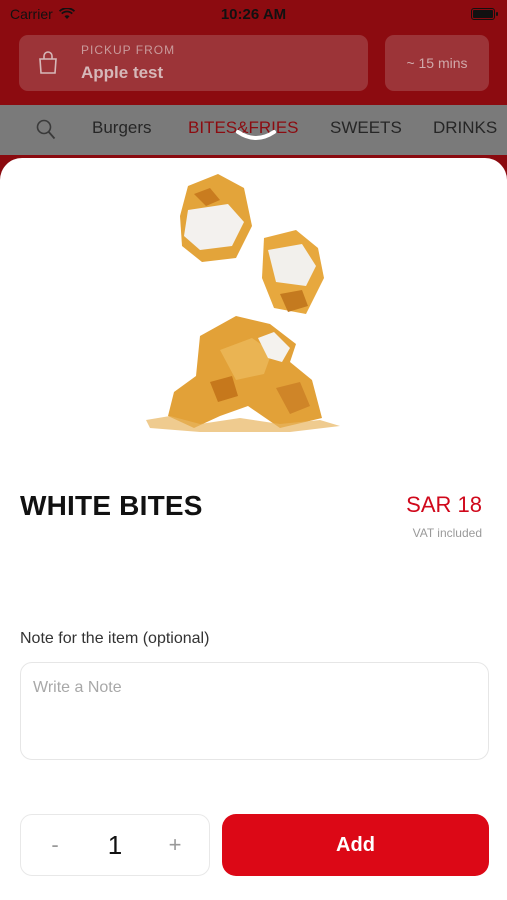 The height and width of the screenshot is (900, 507). I want to click on tab-burgers: Burgers, so click(122, 128).